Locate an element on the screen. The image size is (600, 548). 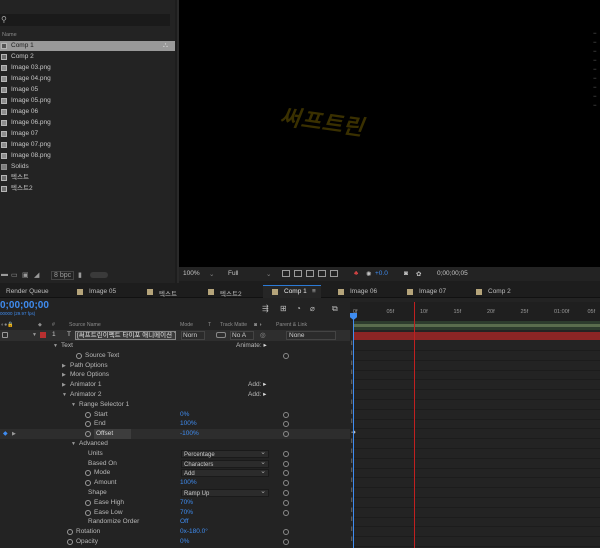
thumbnail-slider is located at coordinates (99, 275).